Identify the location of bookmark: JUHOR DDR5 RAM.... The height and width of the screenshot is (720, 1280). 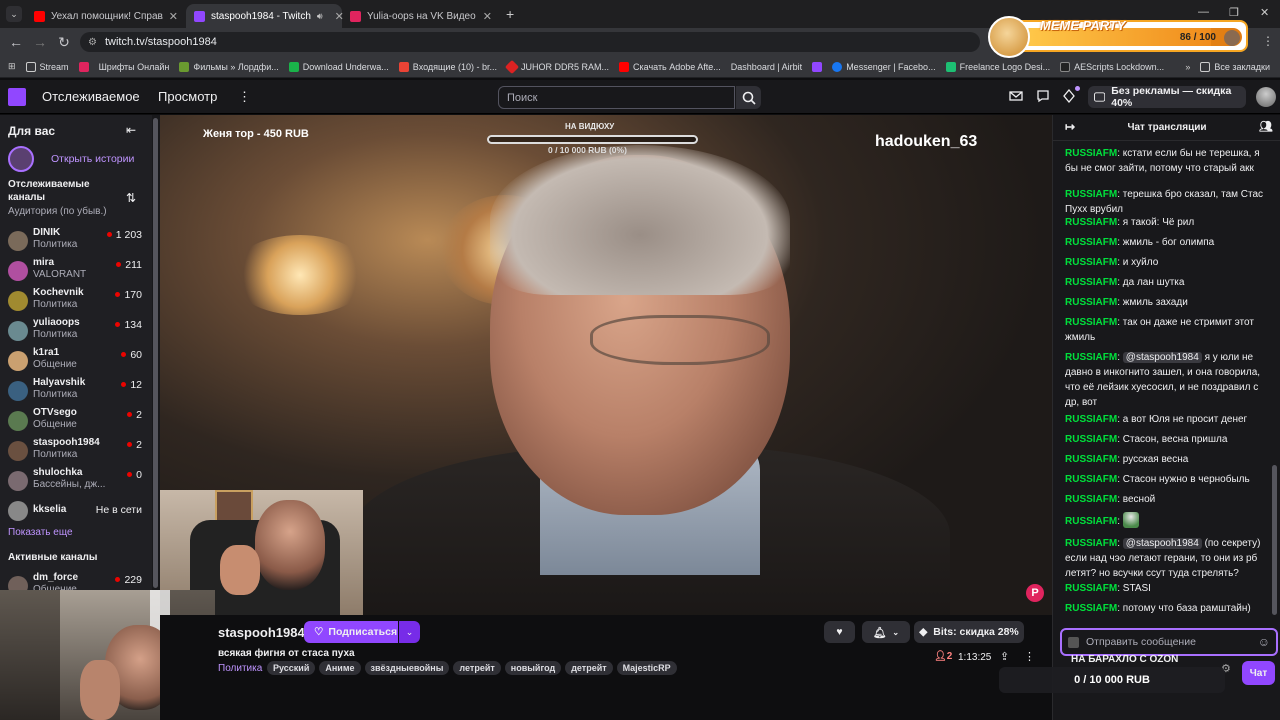
(556, 66).